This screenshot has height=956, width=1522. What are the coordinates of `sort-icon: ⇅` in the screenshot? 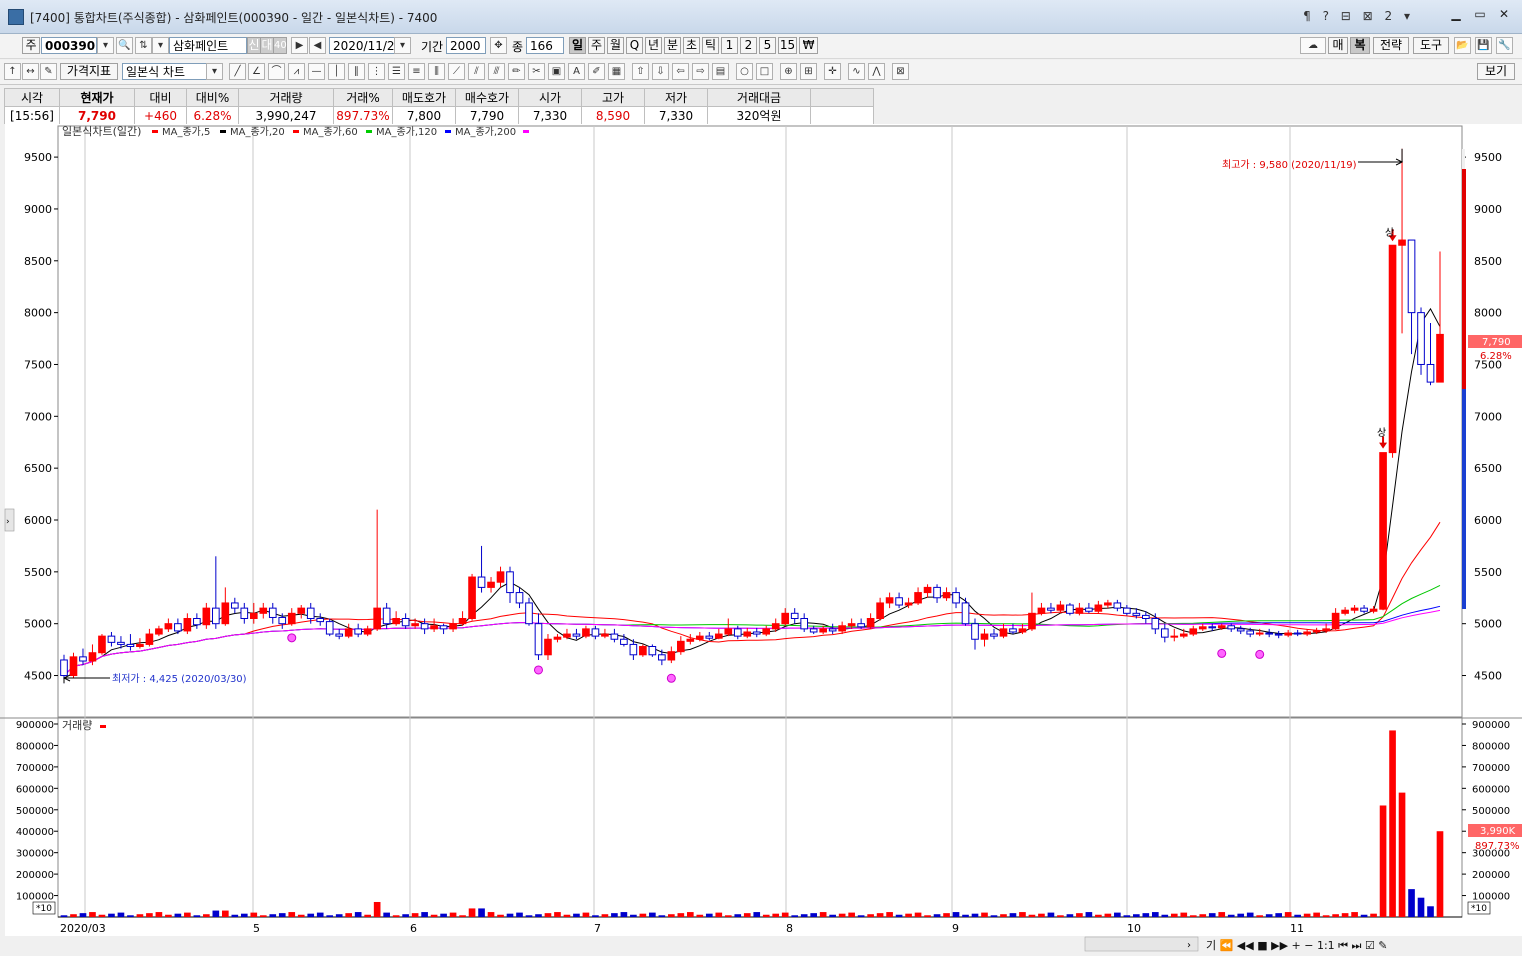 It's located at (143, 45).